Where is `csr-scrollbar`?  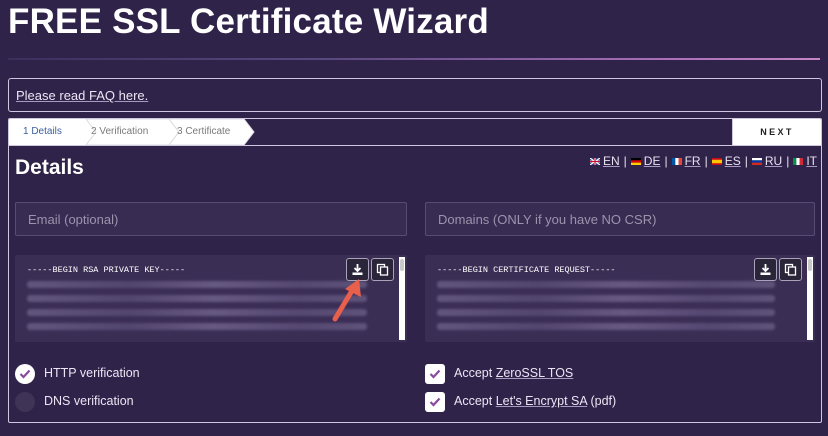
csr-scrollbar is located at coordinates (810, 298).